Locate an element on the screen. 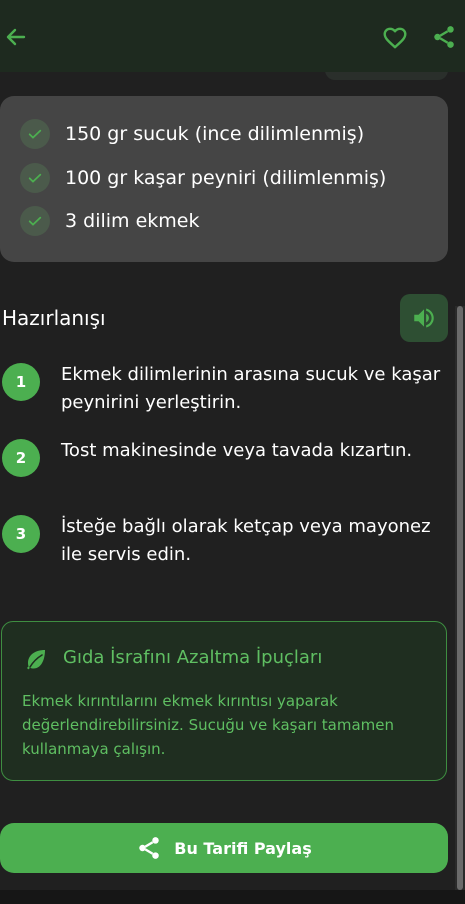 The image size is (465, 904). scrollbar is located at coordinates (460, 605).